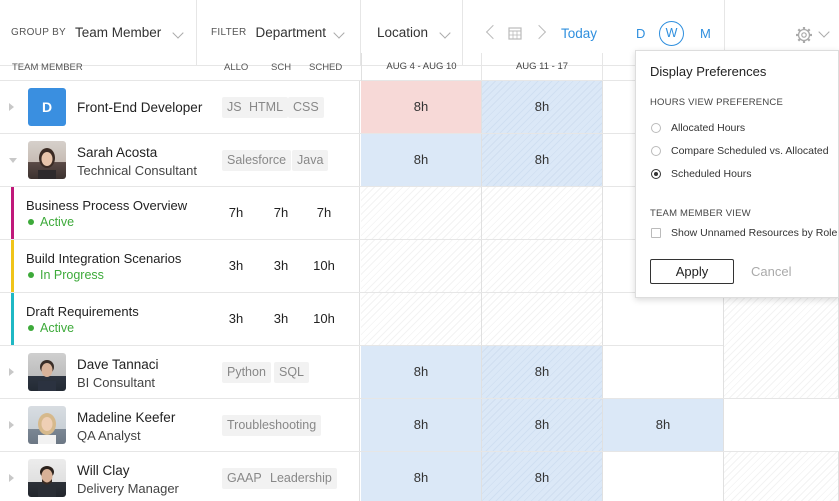 This screenshot has height=501, width=839. What do you see at coordinates (234, 107) in the screenshot?
I see `skill-tag: JS` at bounding box center [234, 107].